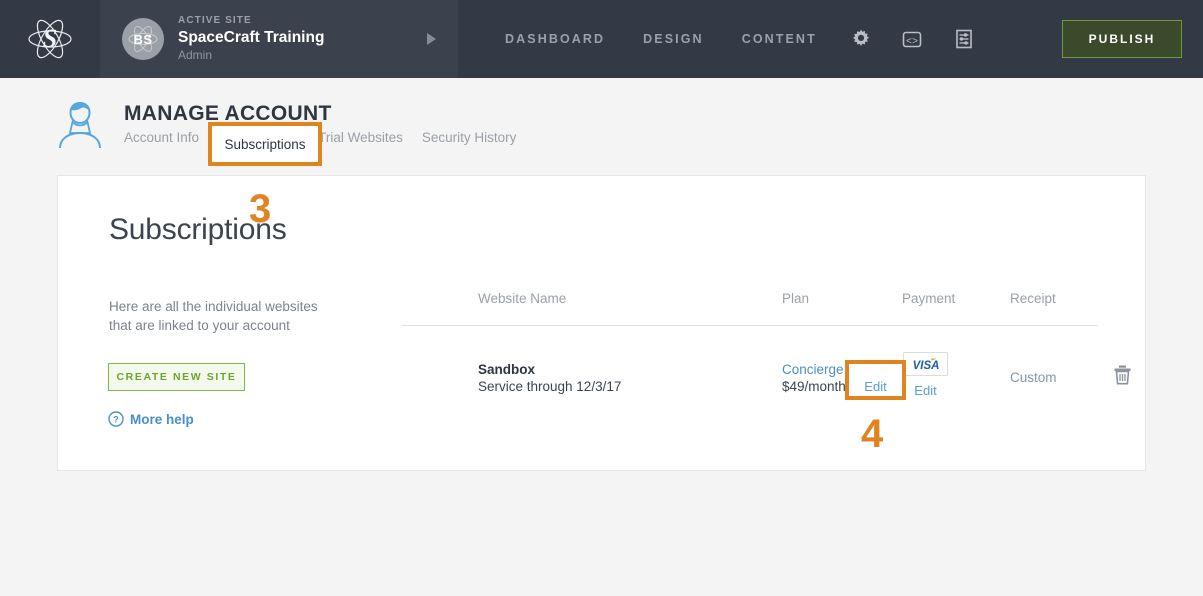  Describe the element at coordinates (779, 39) in the screenshot. I see `nav-content: CONTENT` at that location.